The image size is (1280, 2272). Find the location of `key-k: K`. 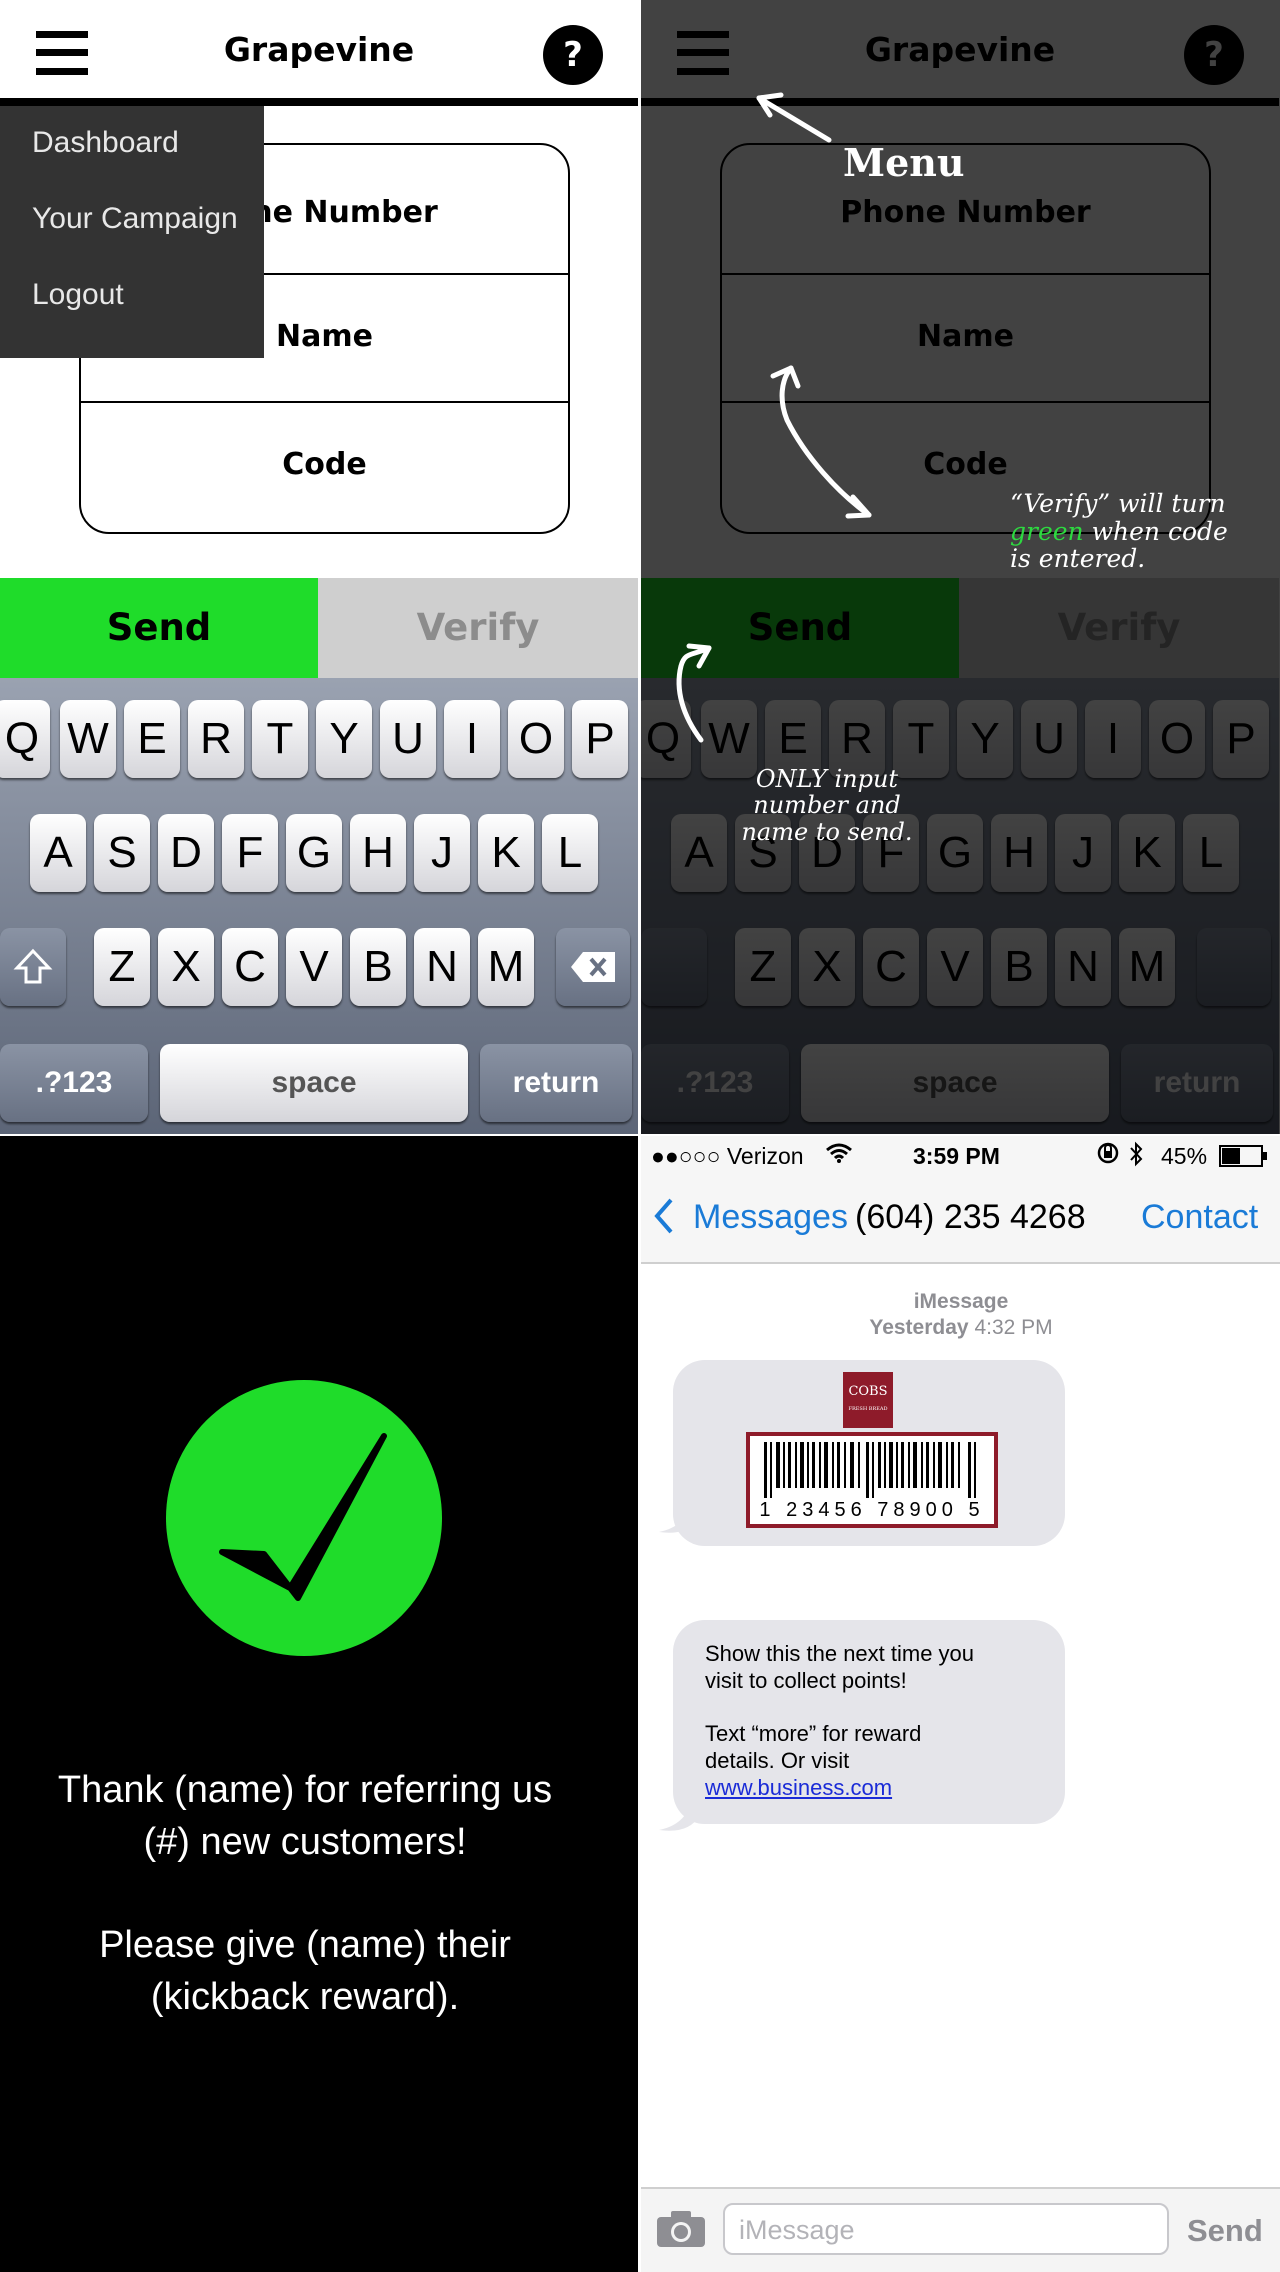

key-k: K is located at coordinates (506, 853).